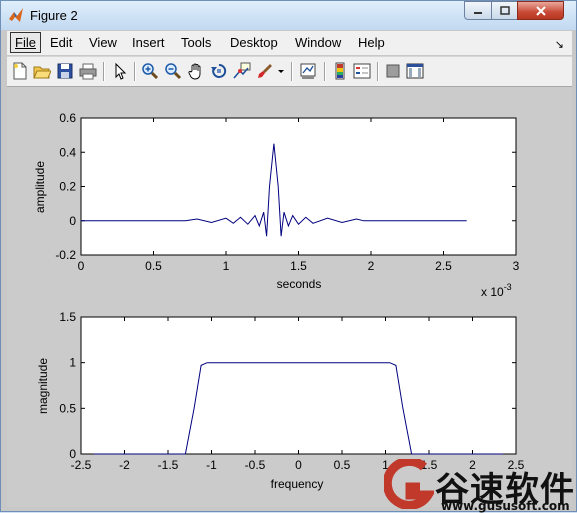 Image resolution: width=577 pixels, height=513 pixels. I want to click on close-icon, so click(540, 10).